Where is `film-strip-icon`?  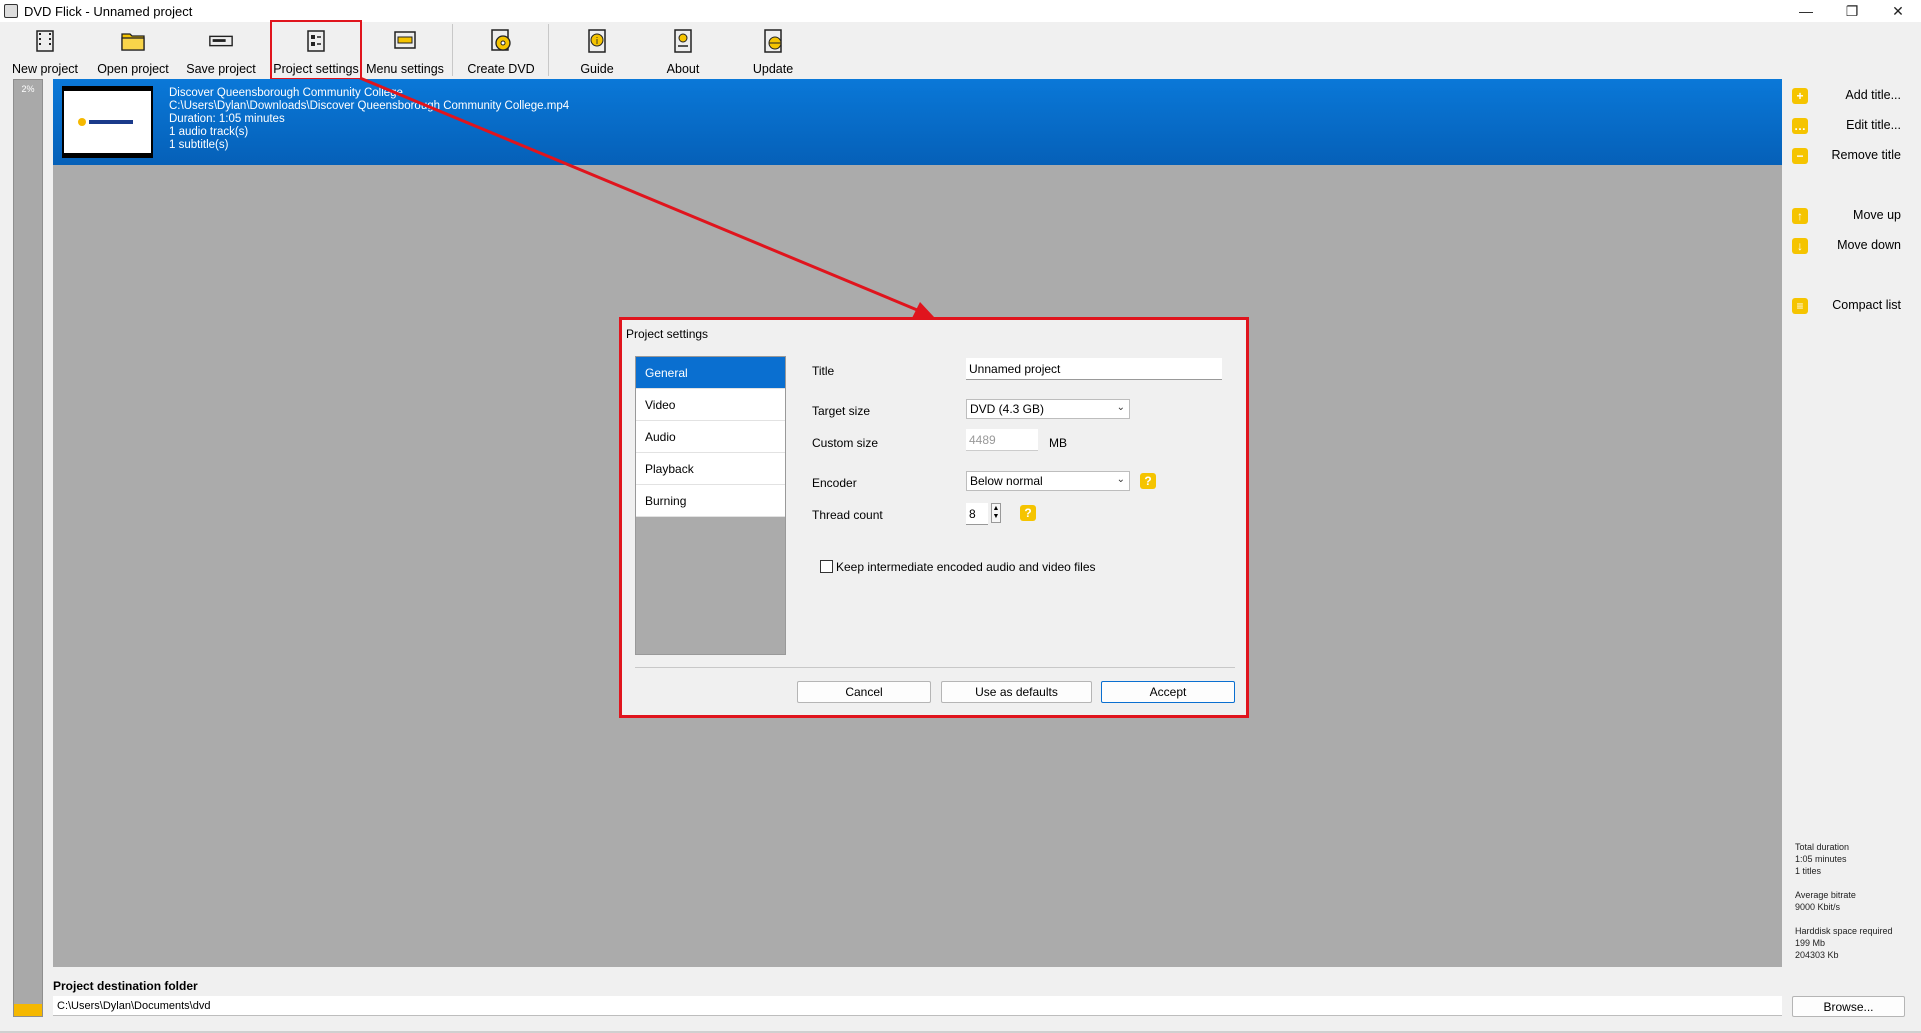 film-strip-icon is located at coordinates (45, 41).